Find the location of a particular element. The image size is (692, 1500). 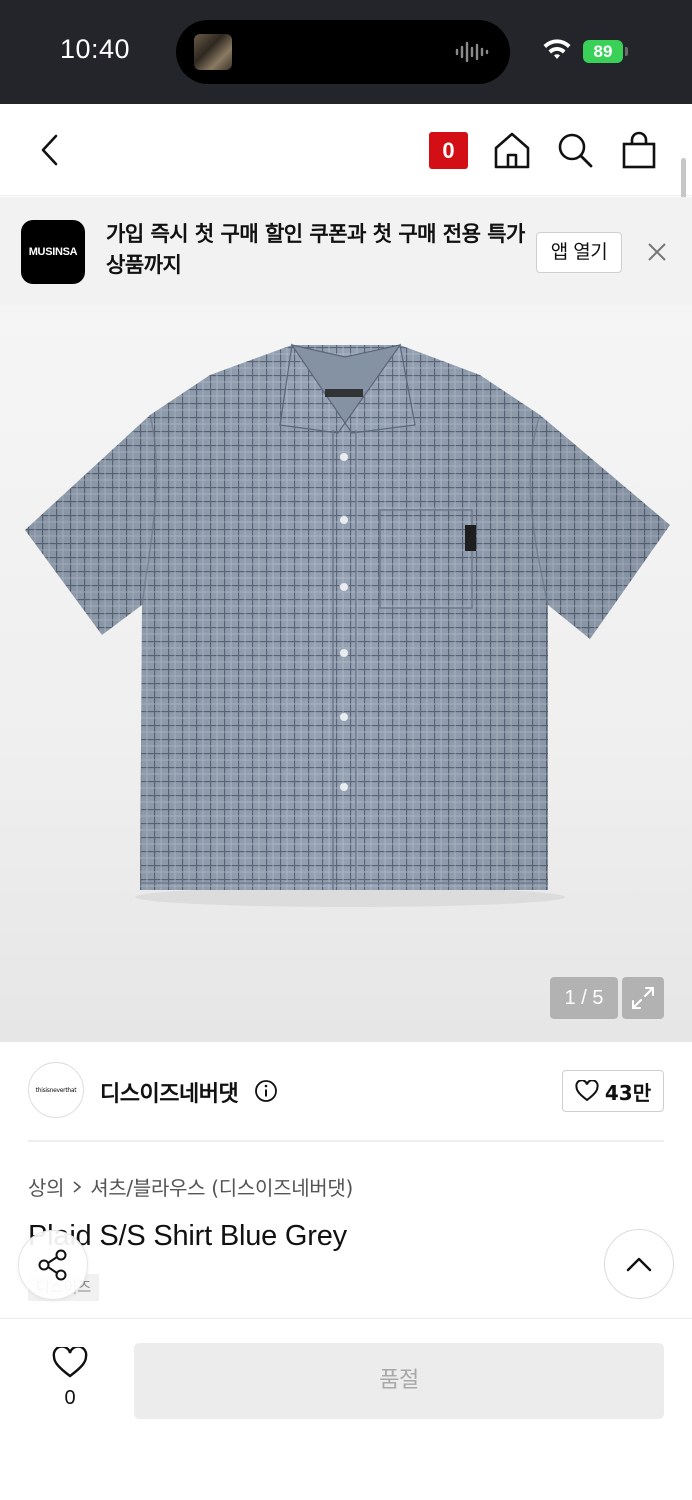

brand-row: thisisneverthat 디스이즈네버댓 43만 is located at coordinates (346, 1092).